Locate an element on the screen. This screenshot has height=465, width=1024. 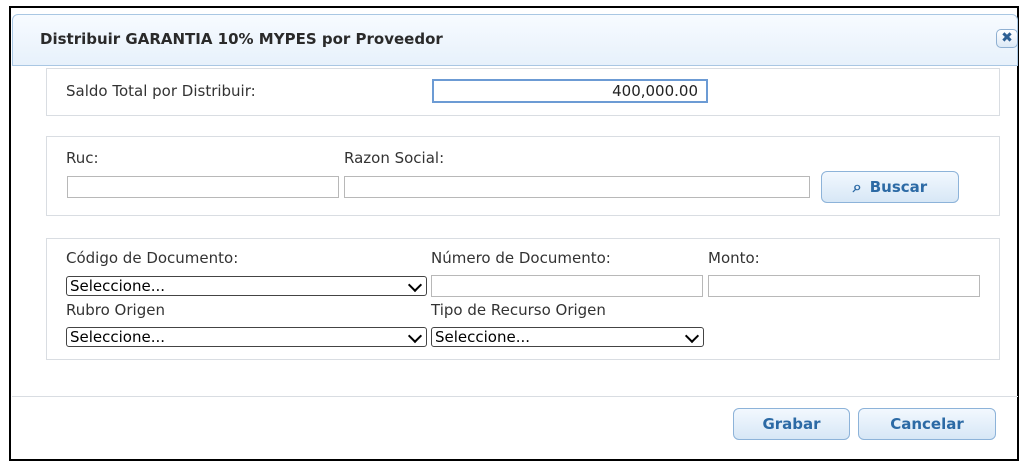
rubro-origen-label: Rubro Origen is located at coordinates (115, 310).